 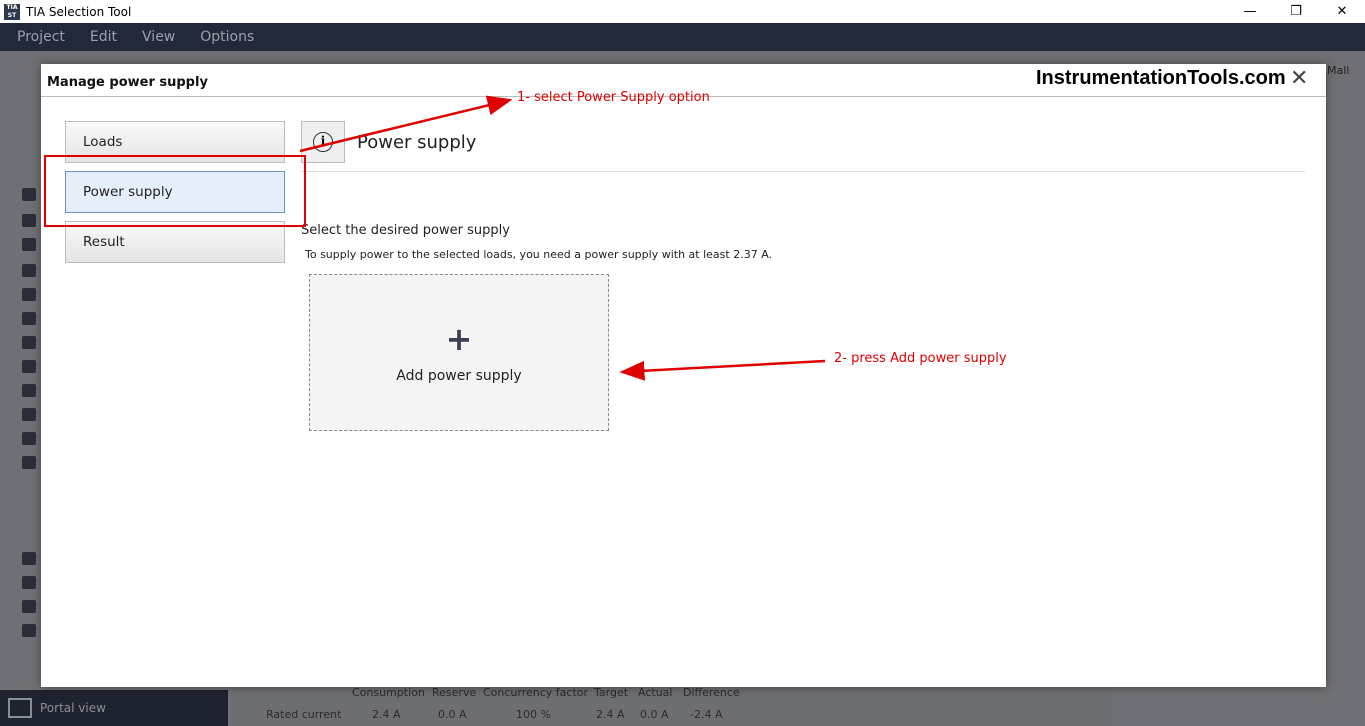 I want to click on annotation-step2: 2- press Add power supply, so click(x=920, y=358).